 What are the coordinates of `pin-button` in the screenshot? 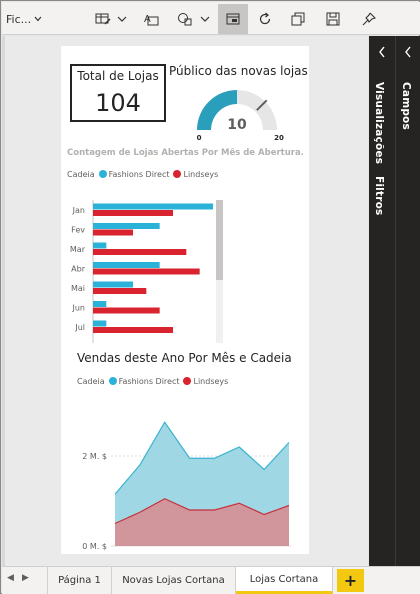 It's located at (369, 19).